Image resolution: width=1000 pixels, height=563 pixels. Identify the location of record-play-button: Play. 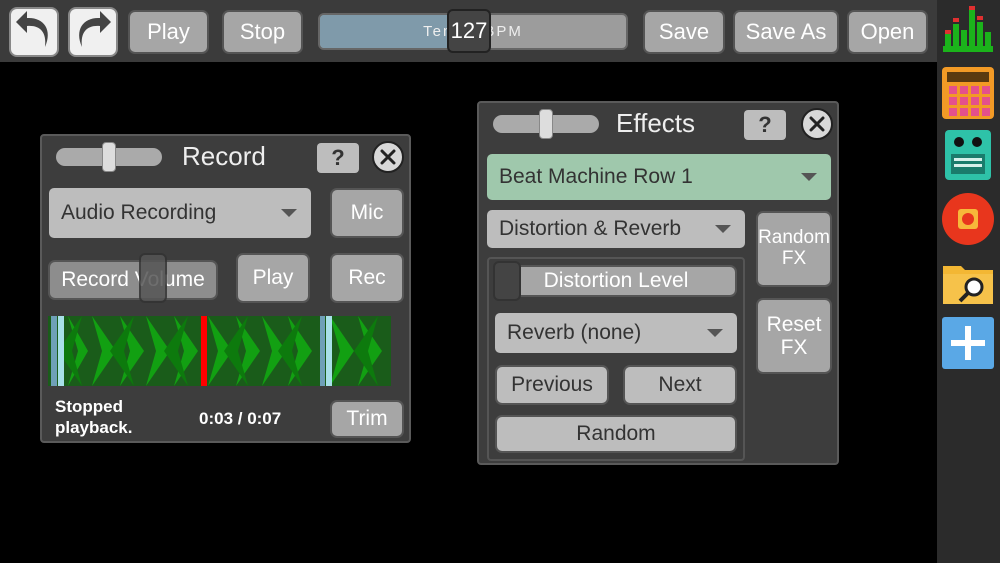
(273, 278).